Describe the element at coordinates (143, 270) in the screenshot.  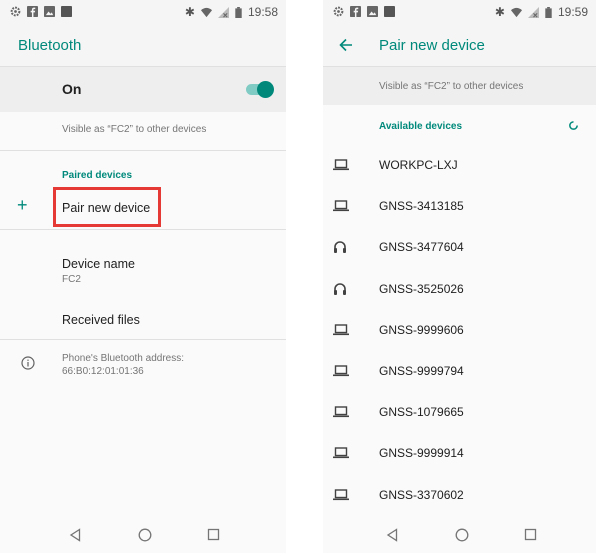
I see `device-name-row: Device name FC2` at that location.